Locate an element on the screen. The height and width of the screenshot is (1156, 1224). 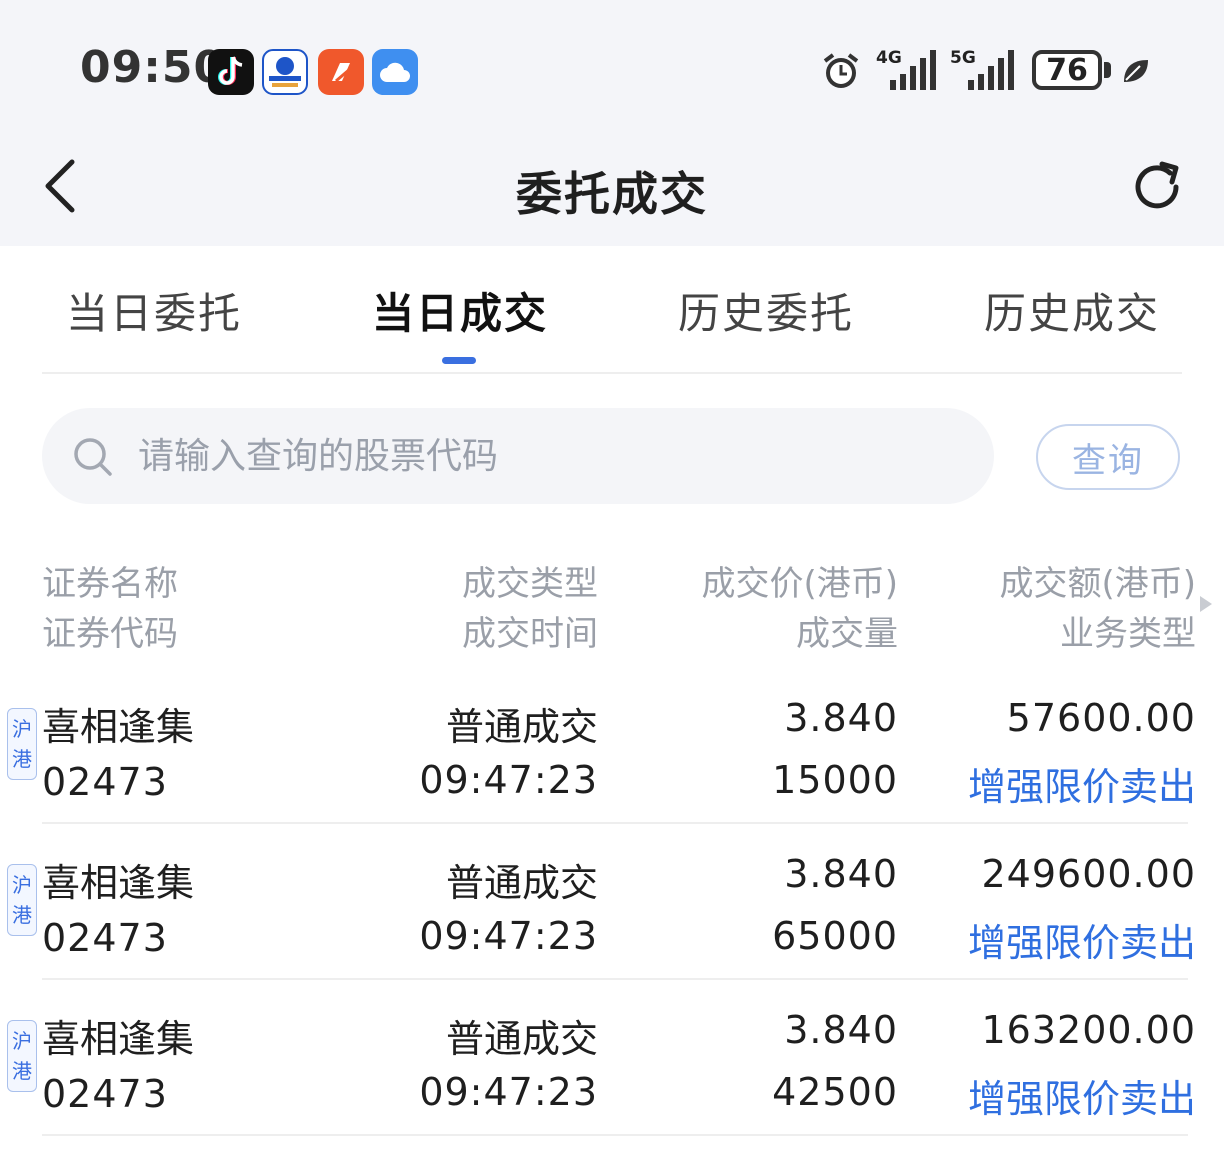
page-title: 委托成交 is located at coordinates (612, 194).